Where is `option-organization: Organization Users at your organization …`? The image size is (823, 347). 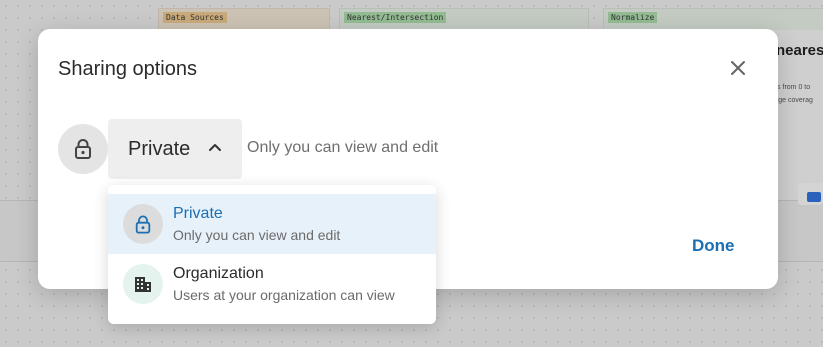 option-organization: Organization Users at your organization … is located at coordinates (272, 284).